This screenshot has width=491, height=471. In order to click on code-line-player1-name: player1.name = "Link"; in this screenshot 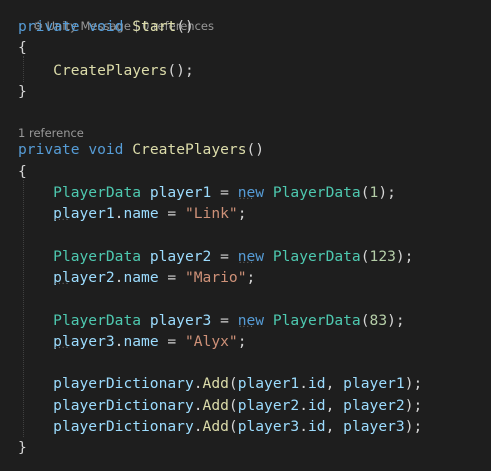, I will do `click(132, 213)`.